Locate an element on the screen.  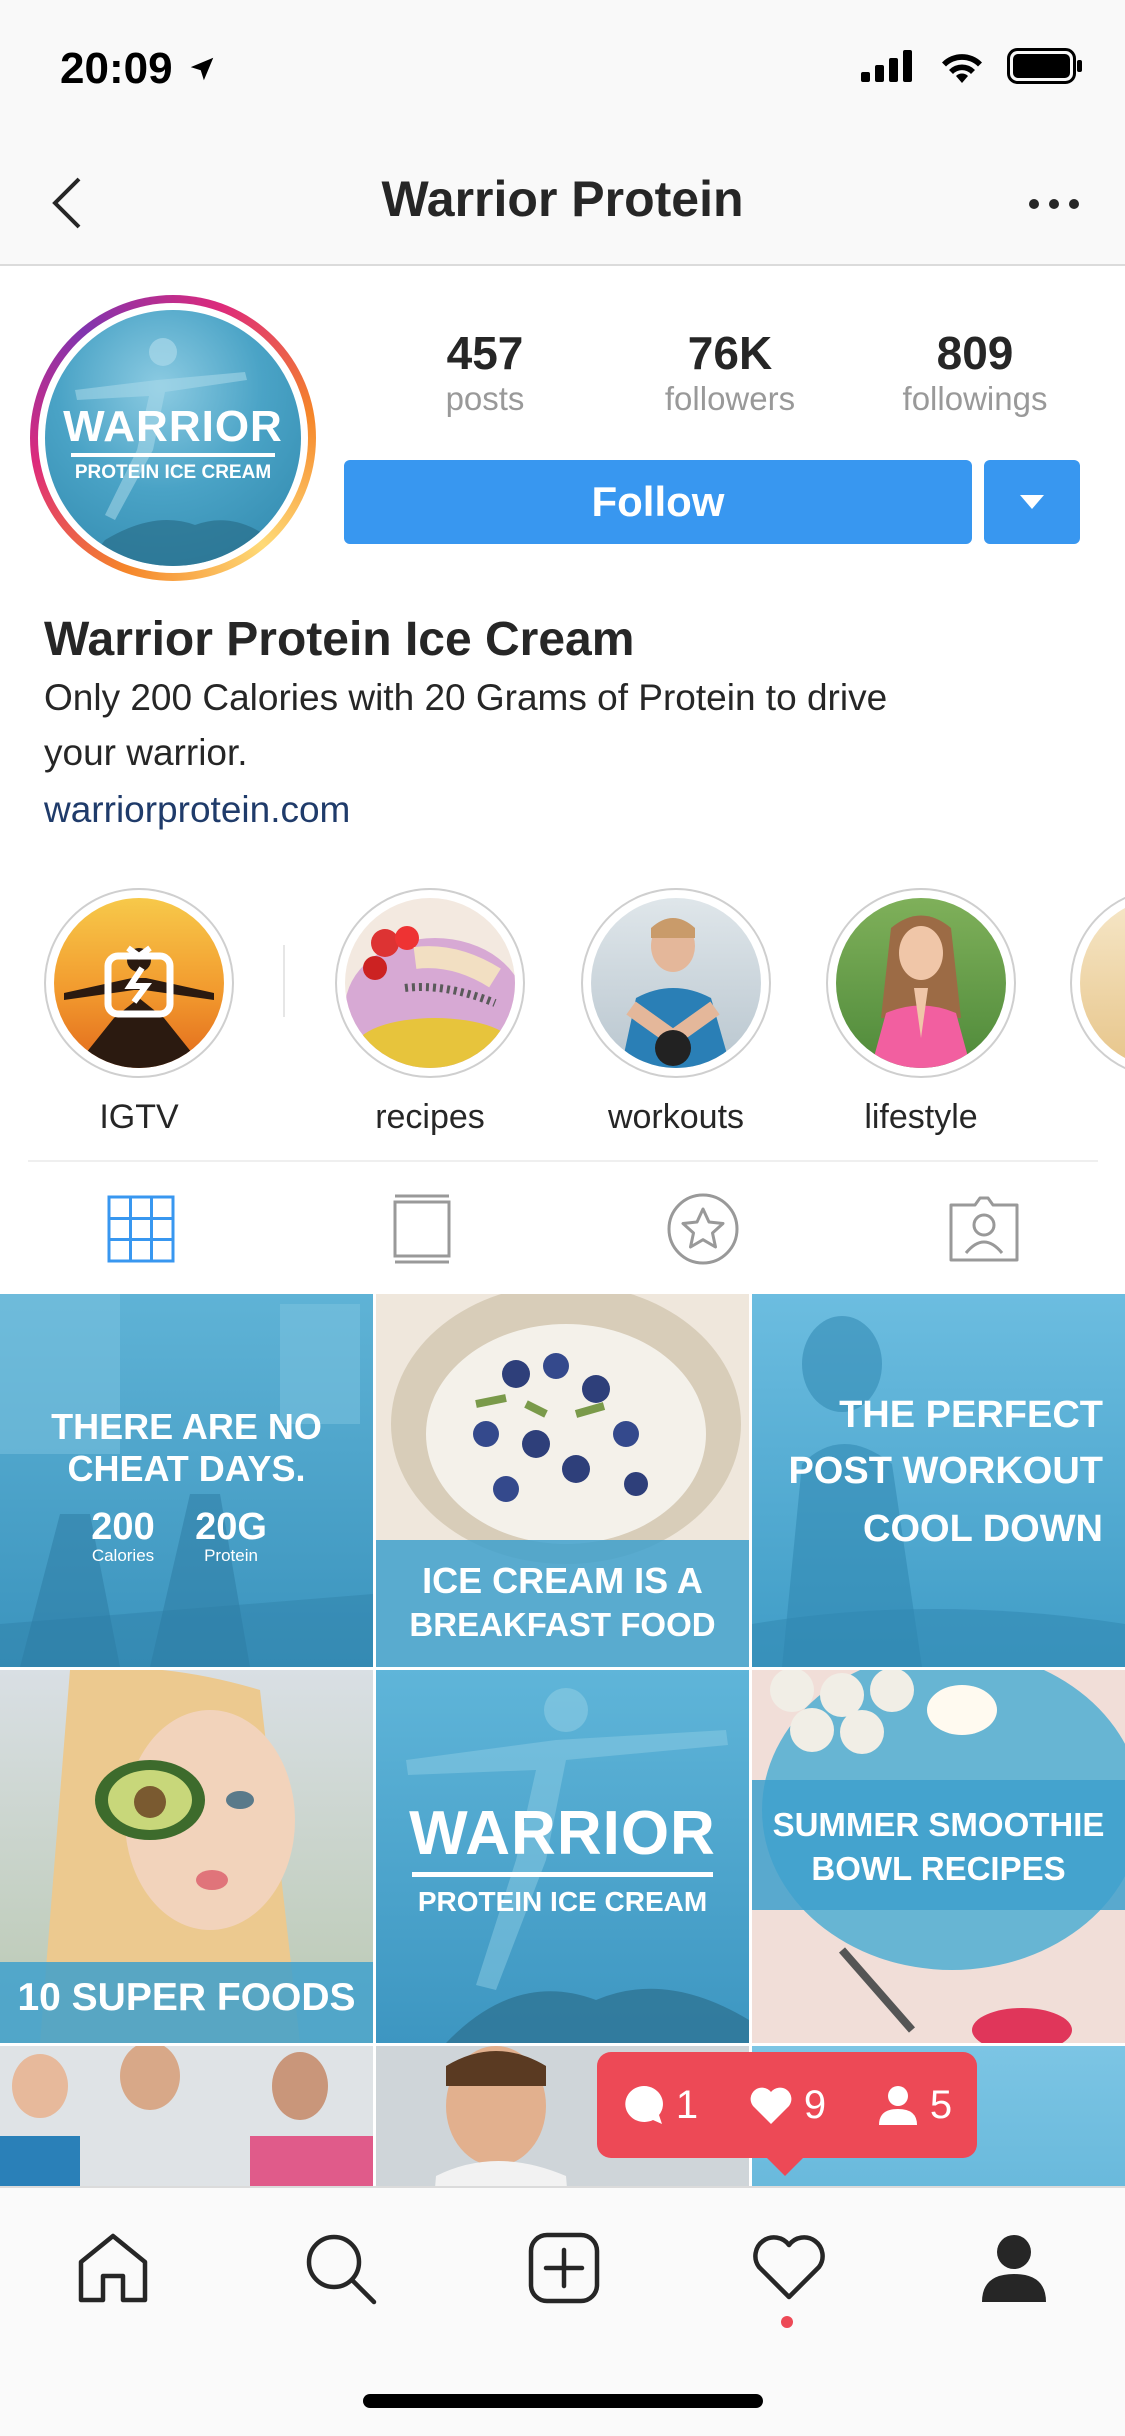
tab-saved is located at coordinates (703, 1229).